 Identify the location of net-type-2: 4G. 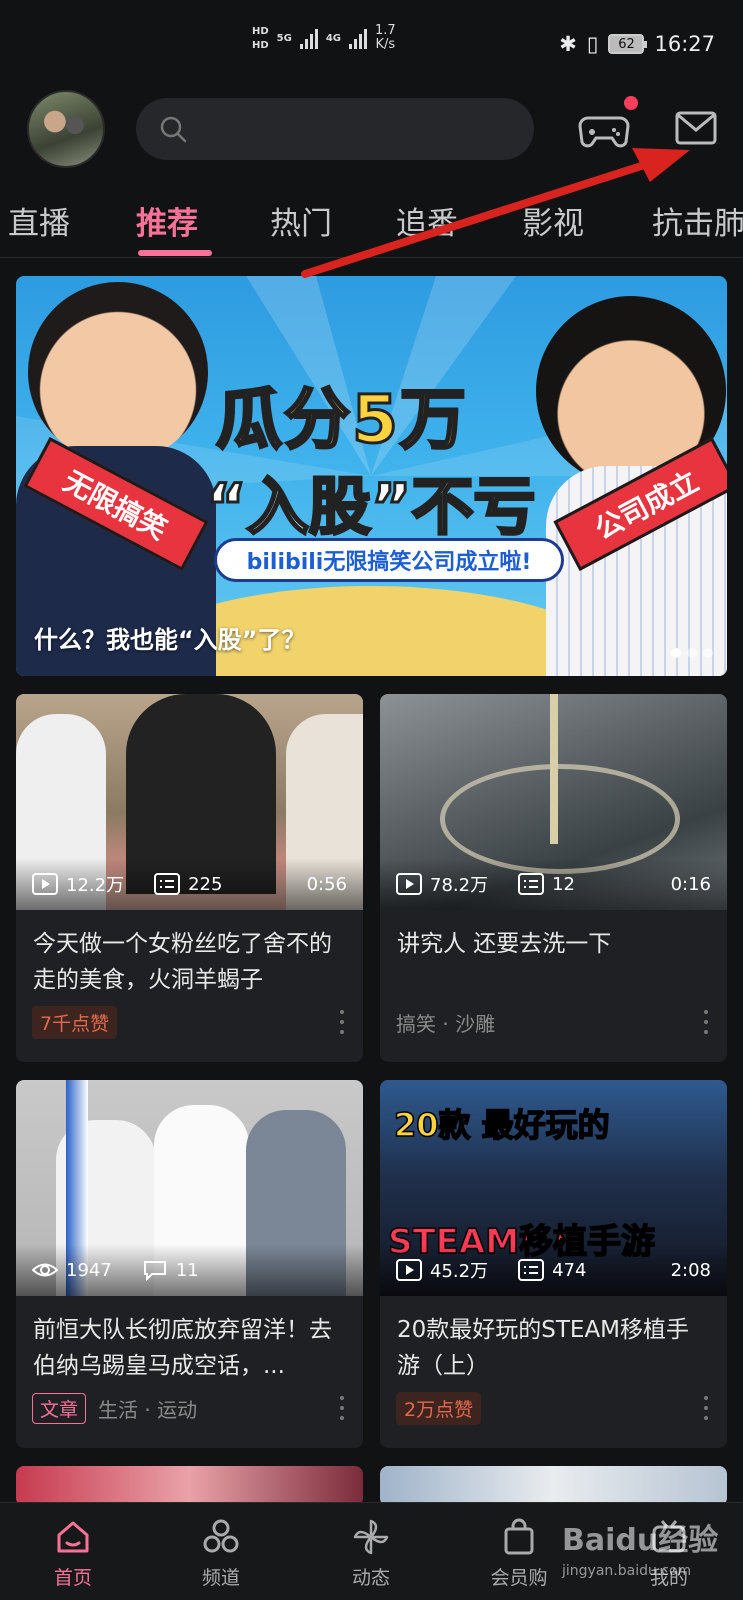
(333, 38).